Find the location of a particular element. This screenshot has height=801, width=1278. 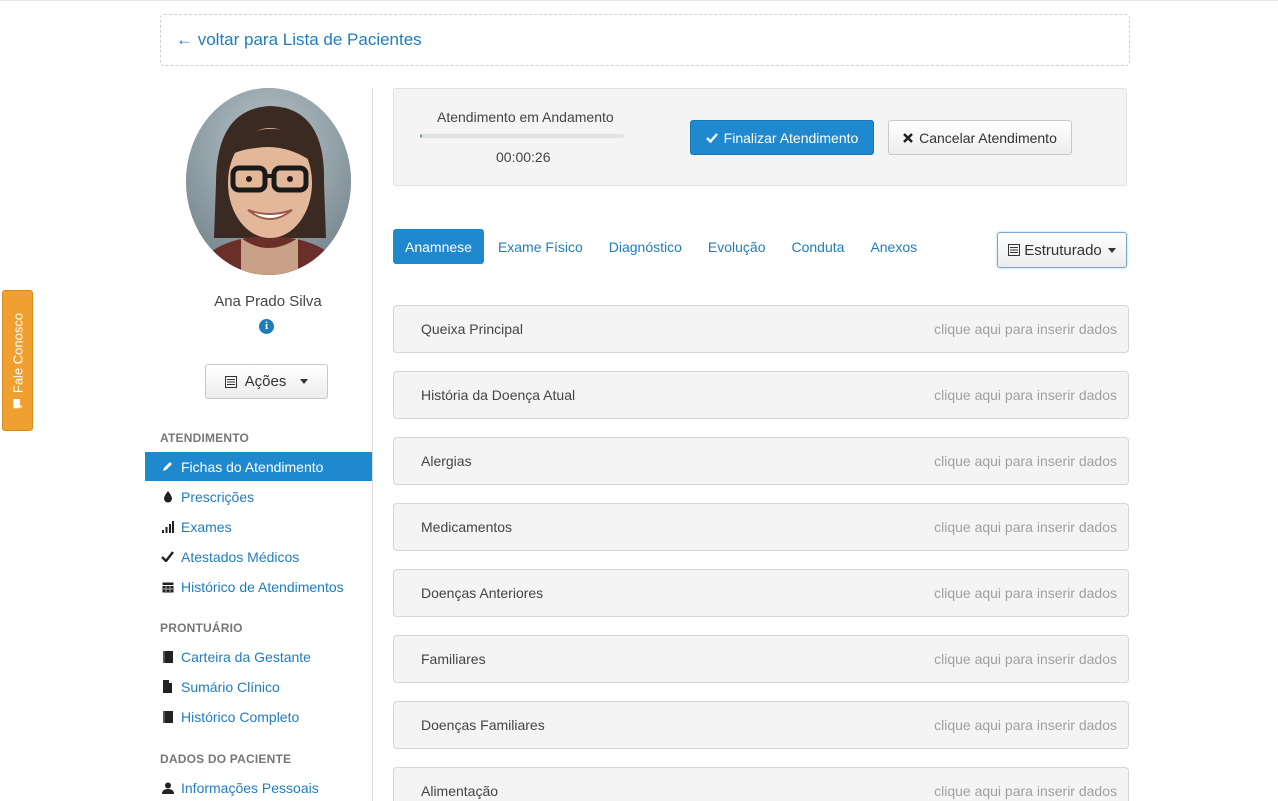

cancel-attendance-label: Cancelar Atendimento is located at coordinates (988, 137).